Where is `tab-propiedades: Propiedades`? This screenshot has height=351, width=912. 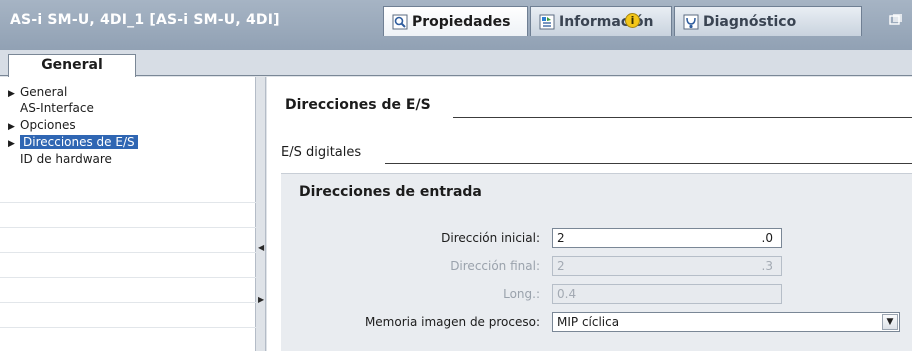
tab-propiedades: Propiedades is located at coordinates (455, 21).